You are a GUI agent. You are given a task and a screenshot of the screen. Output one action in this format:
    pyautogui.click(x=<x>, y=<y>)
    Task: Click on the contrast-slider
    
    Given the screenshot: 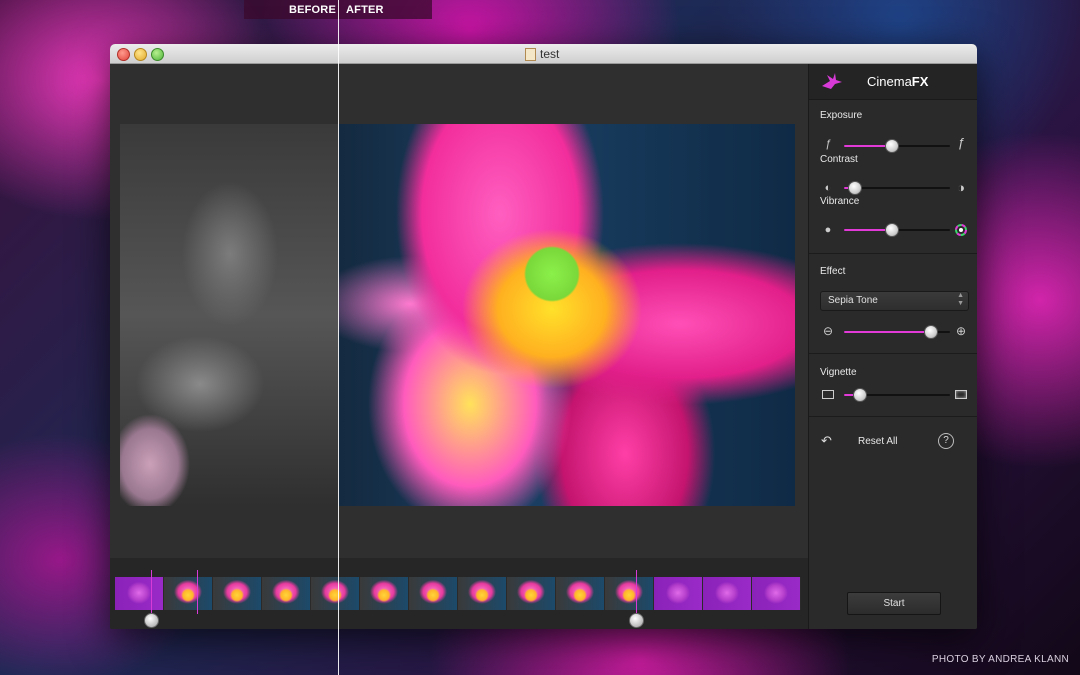 What is the action you would take?
    pyautogui.click(x=897, y=188)
    